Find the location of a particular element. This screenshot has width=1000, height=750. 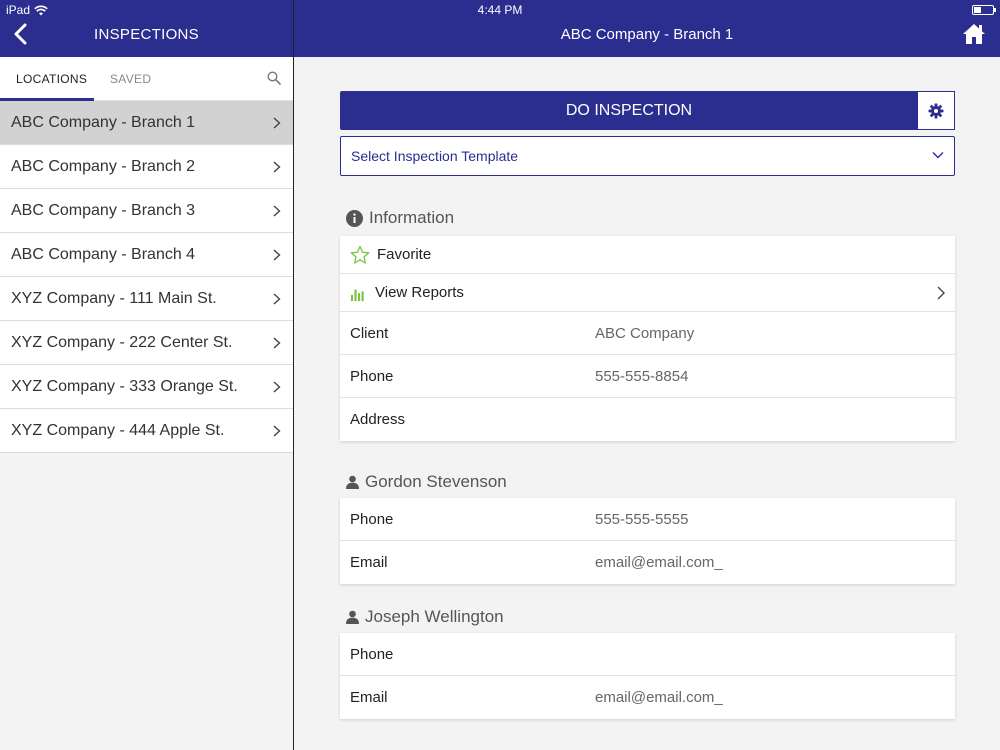

info-row-address: Address is located at coordinates (647, 419).